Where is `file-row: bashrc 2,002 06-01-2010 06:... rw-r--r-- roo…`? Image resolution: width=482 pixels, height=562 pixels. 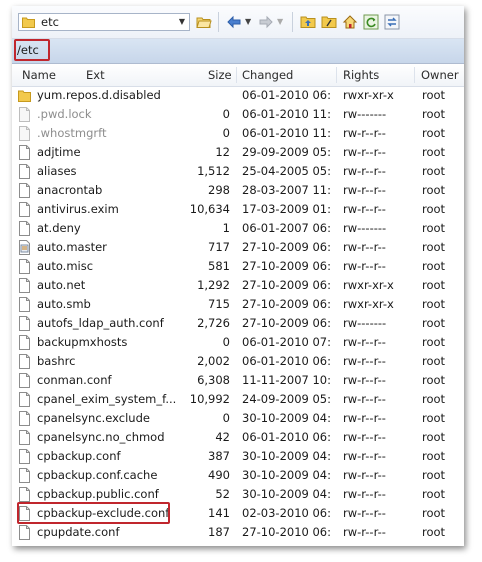 file-row: bashrc 2,002 06-01-2010 06:... rw-r--r-- roo… is located at coordinates (238, 361).